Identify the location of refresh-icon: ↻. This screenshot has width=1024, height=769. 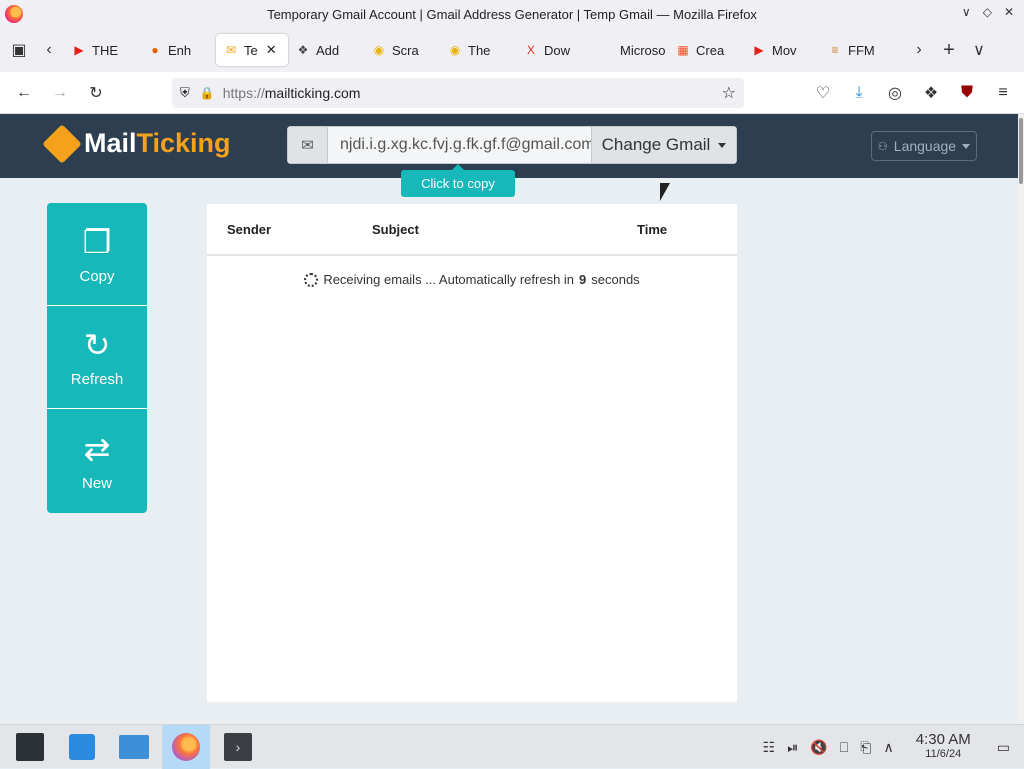
(97, 344).